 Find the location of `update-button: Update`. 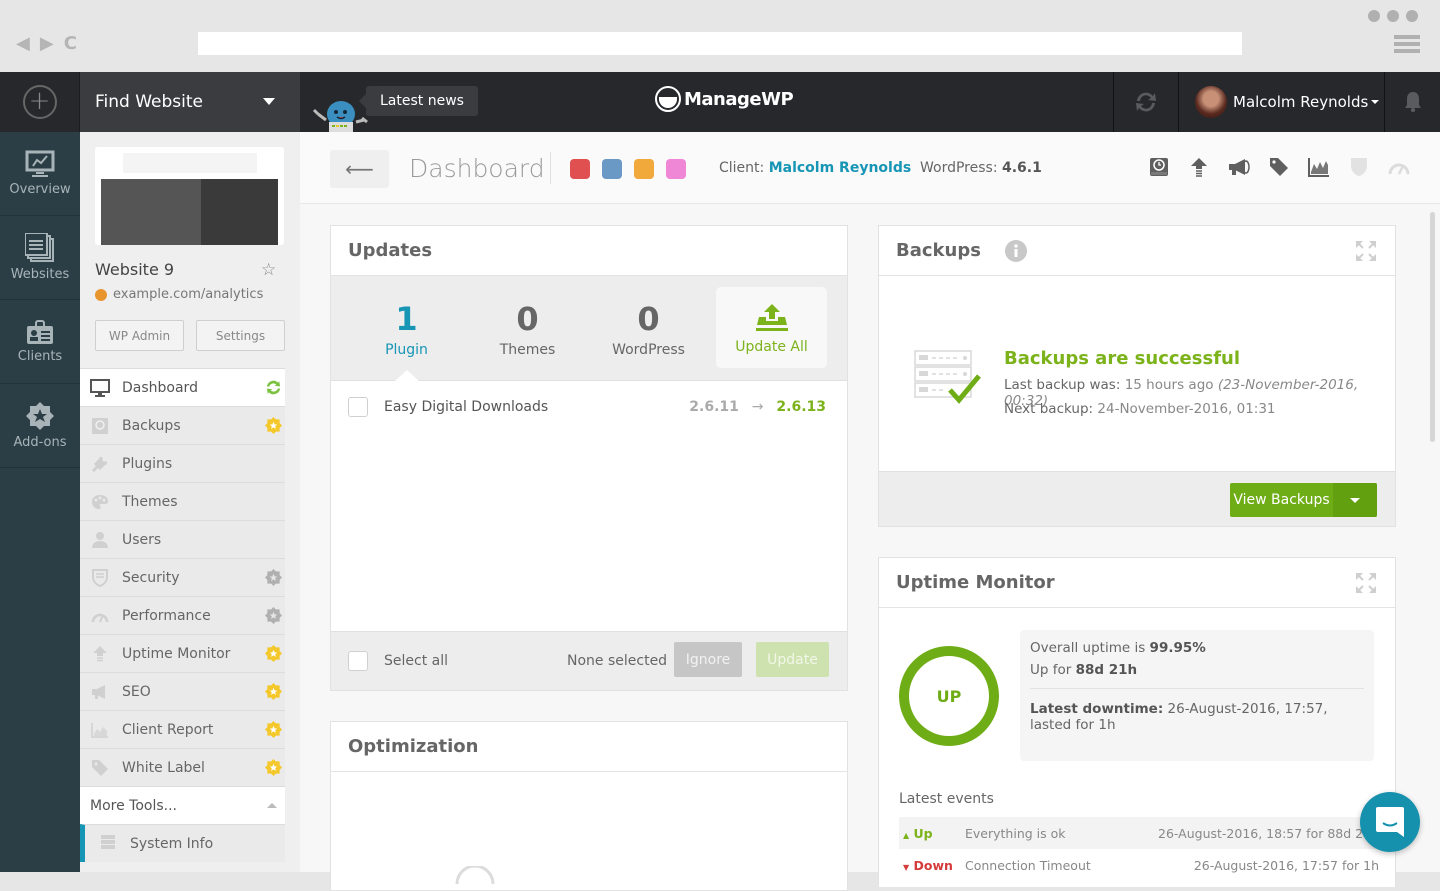

update-button: Update is located at coordinates (792, 659).